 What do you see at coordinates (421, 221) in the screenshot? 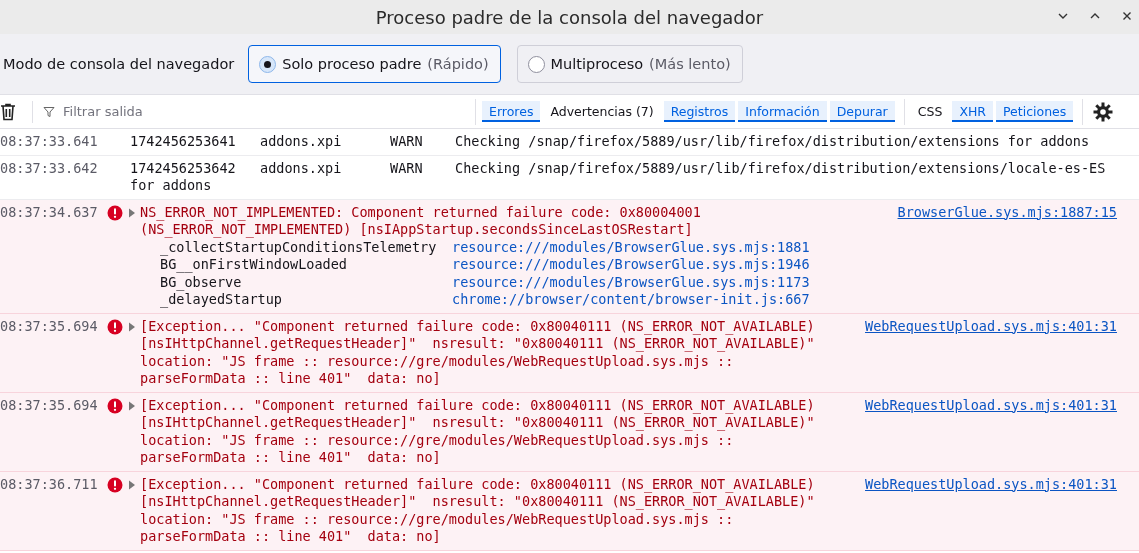
I see `error-message: NS_ERROR_NOT_IMPLEMENTED: Component returned failure code: 0x80004001 (NS_ERROR_NOT_IMPLEMENTED) [nsIAppStartup.secondsSinceLastOSRestart]` at bounding box center [421, 221].